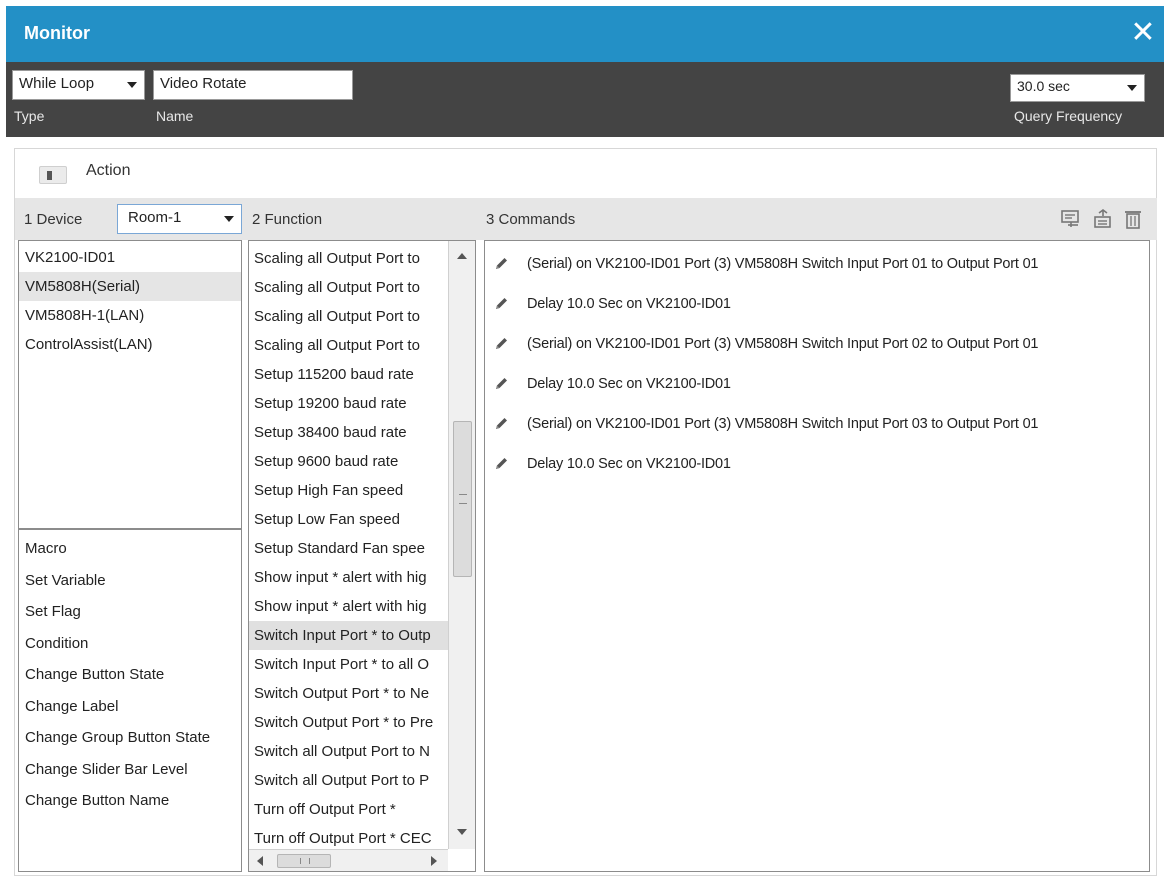 The height and width of the screenshot is (876, 1168). What do you see at coordinates (130, 738) in the screenshot?
I see `logic-item-change-group-button-state: Change Group Button State` at bounding box center [130, 738].